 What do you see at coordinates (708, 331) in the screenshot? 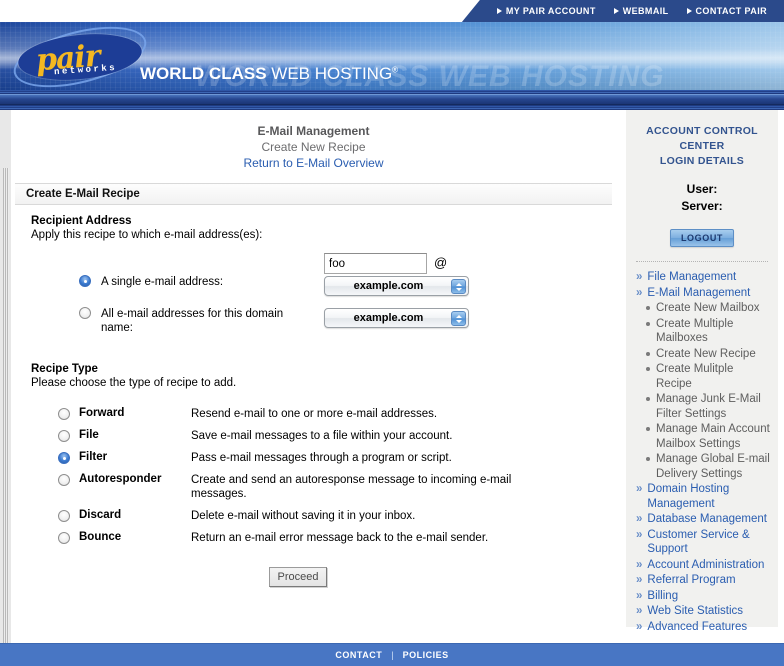
I see `sidebar-sublink-create-multiple-mailboxes: Create Multiple Mailboxes` at bounding box center [708, 331].